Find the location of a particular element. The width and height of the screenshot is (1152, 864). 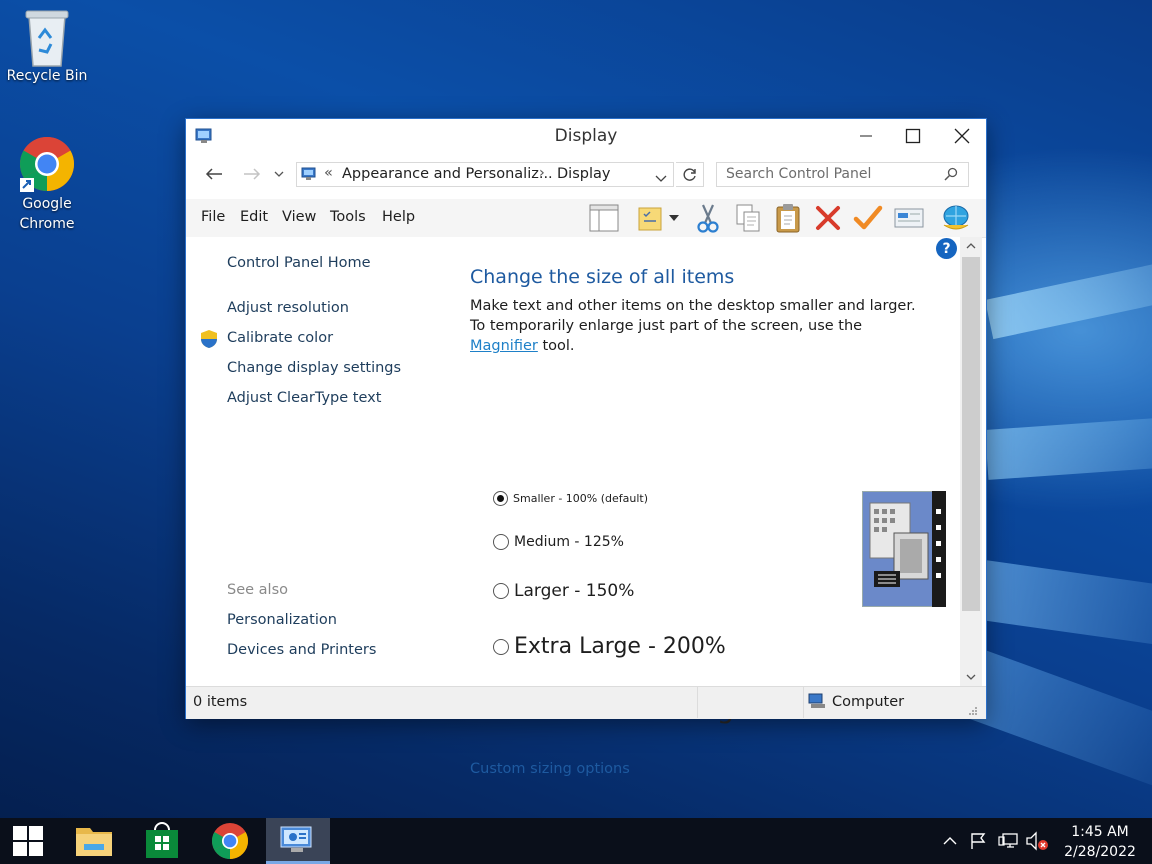

network-status is located at coordinates (1009, 841).